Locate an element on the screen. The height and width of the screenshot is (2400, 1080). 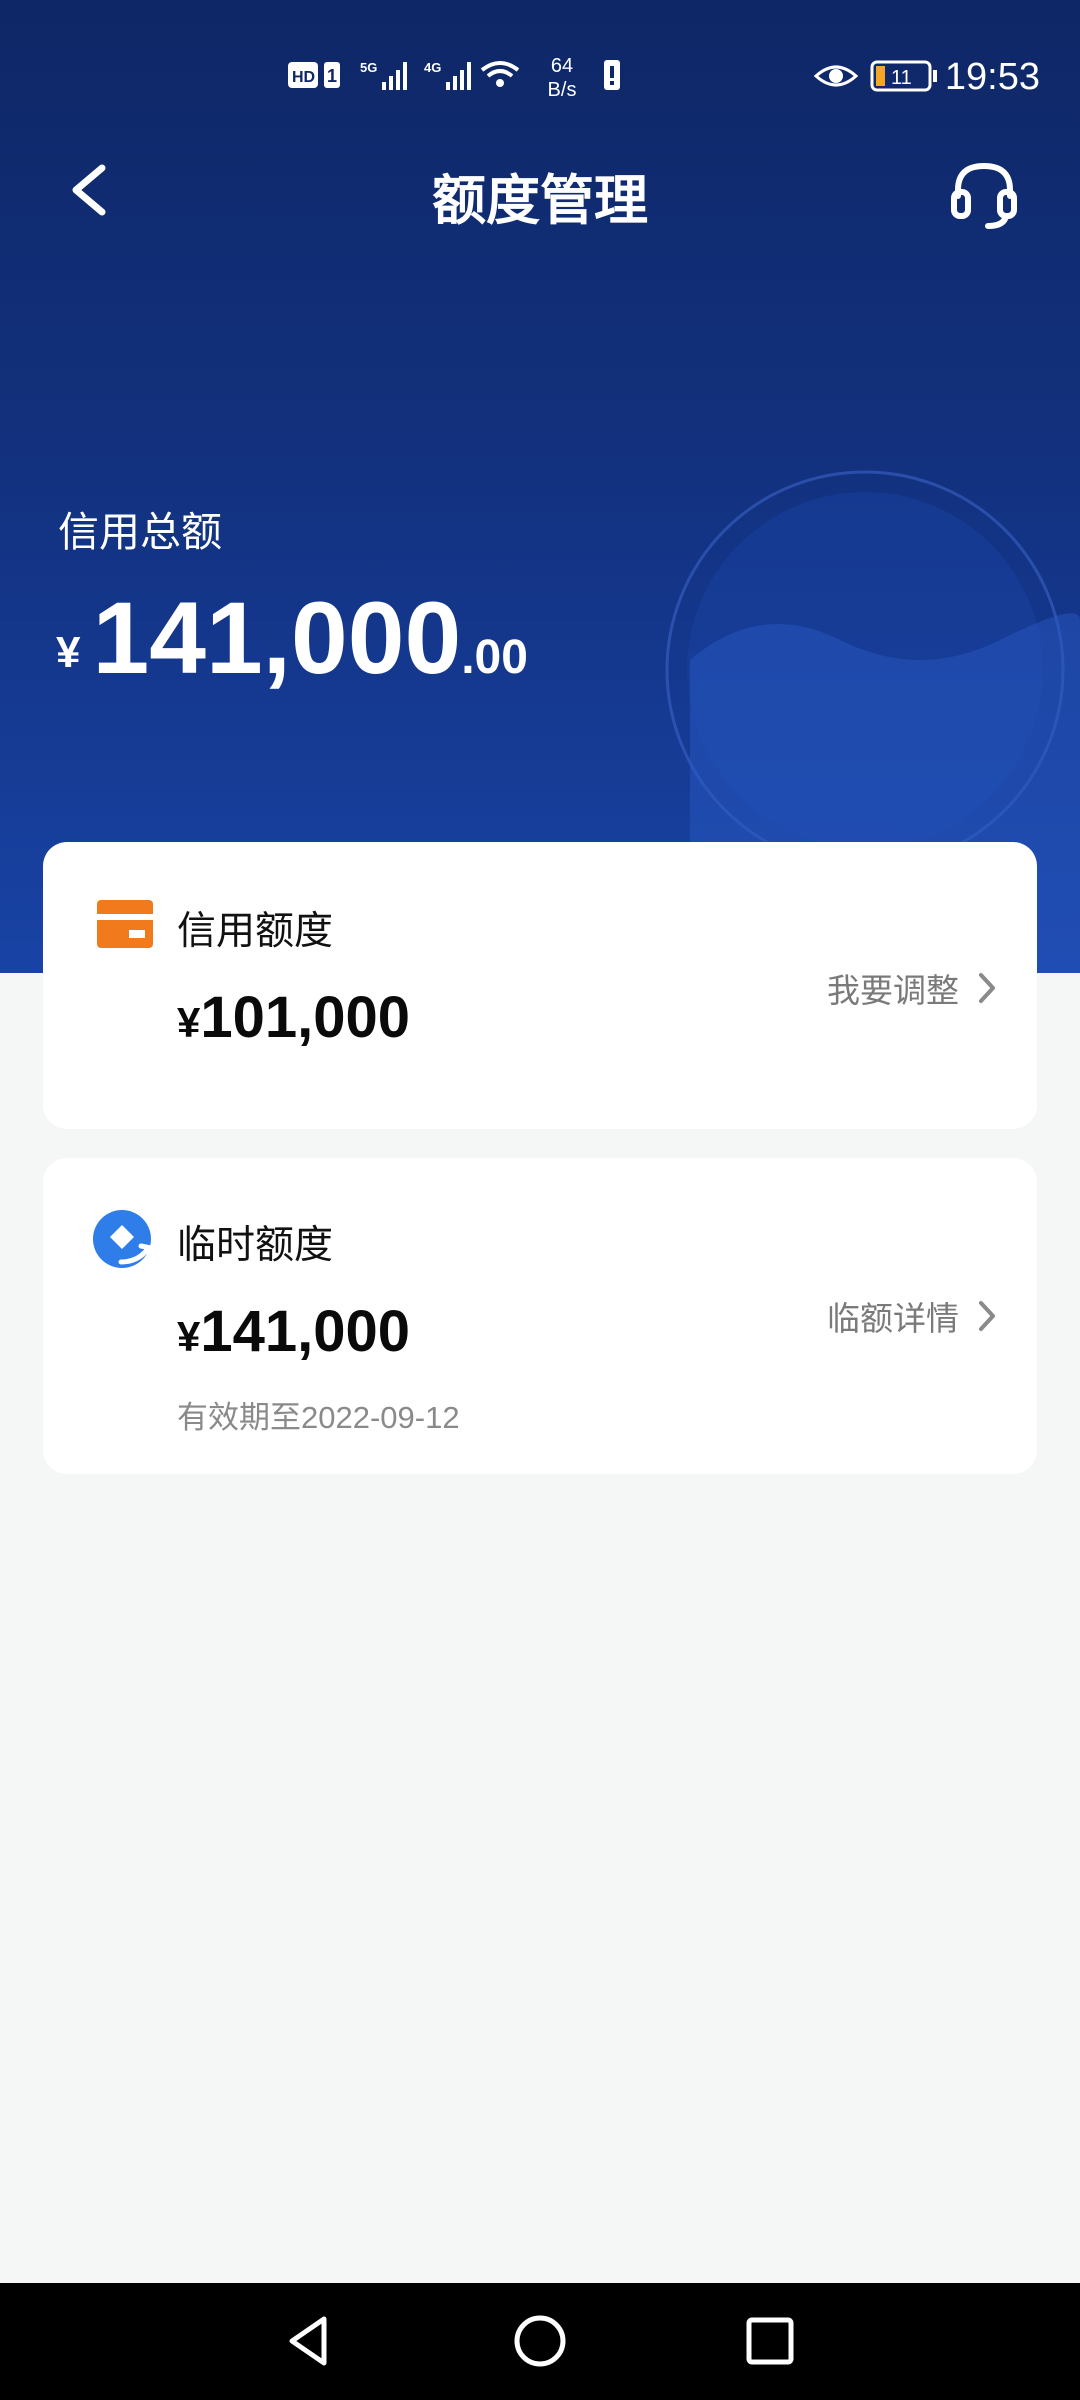
svg-text: HD is located at coordinates (303, 77).